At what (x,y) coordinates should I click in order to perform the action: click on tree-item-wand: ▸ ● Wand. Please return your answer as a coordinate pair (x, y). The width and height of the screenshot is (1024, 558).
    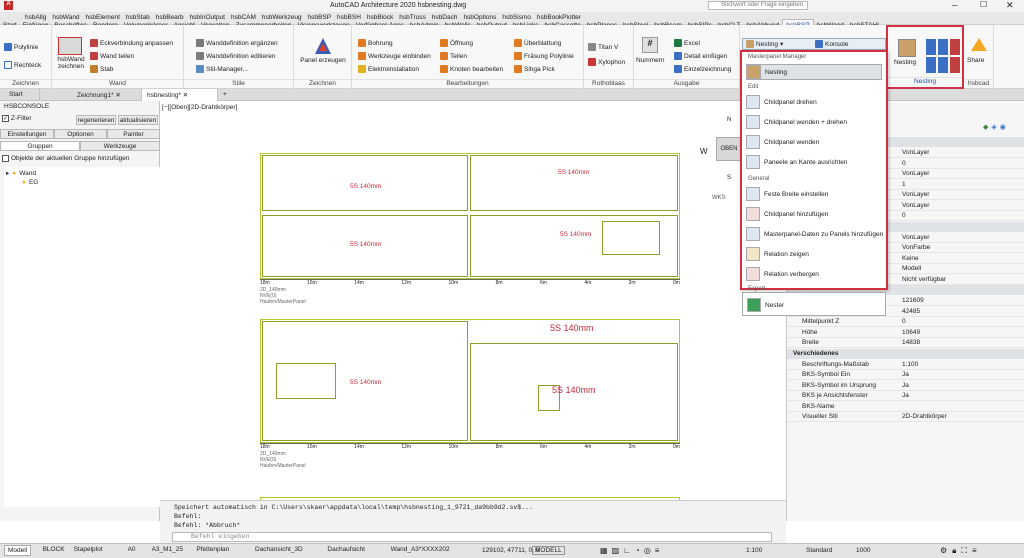
    Looking at the image, I should click on (21, 173).